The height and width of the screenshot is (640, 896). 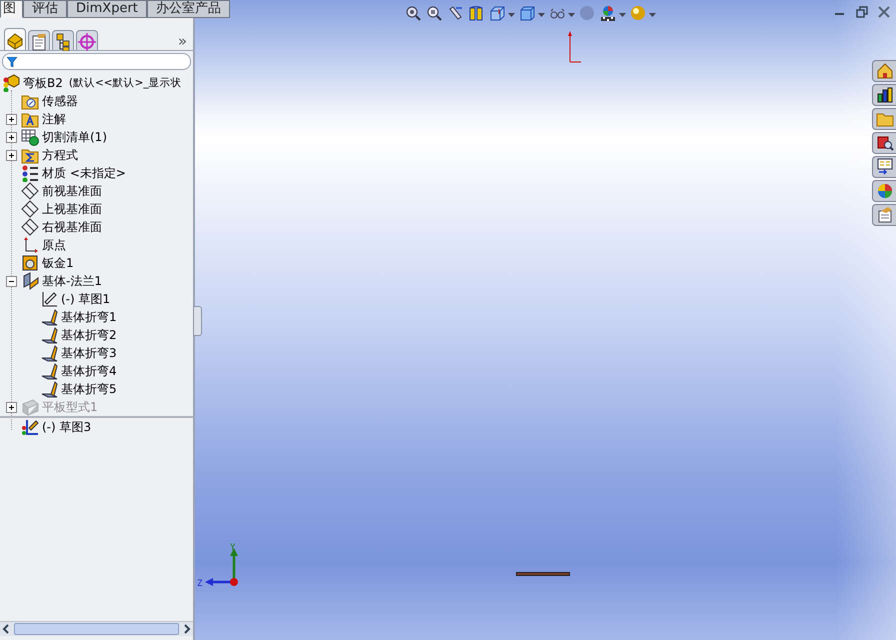 What do you see at coordinates (107, 9) in the screenshot?
I see `command-tab: DimXpert` at bounding box center [107, 9].